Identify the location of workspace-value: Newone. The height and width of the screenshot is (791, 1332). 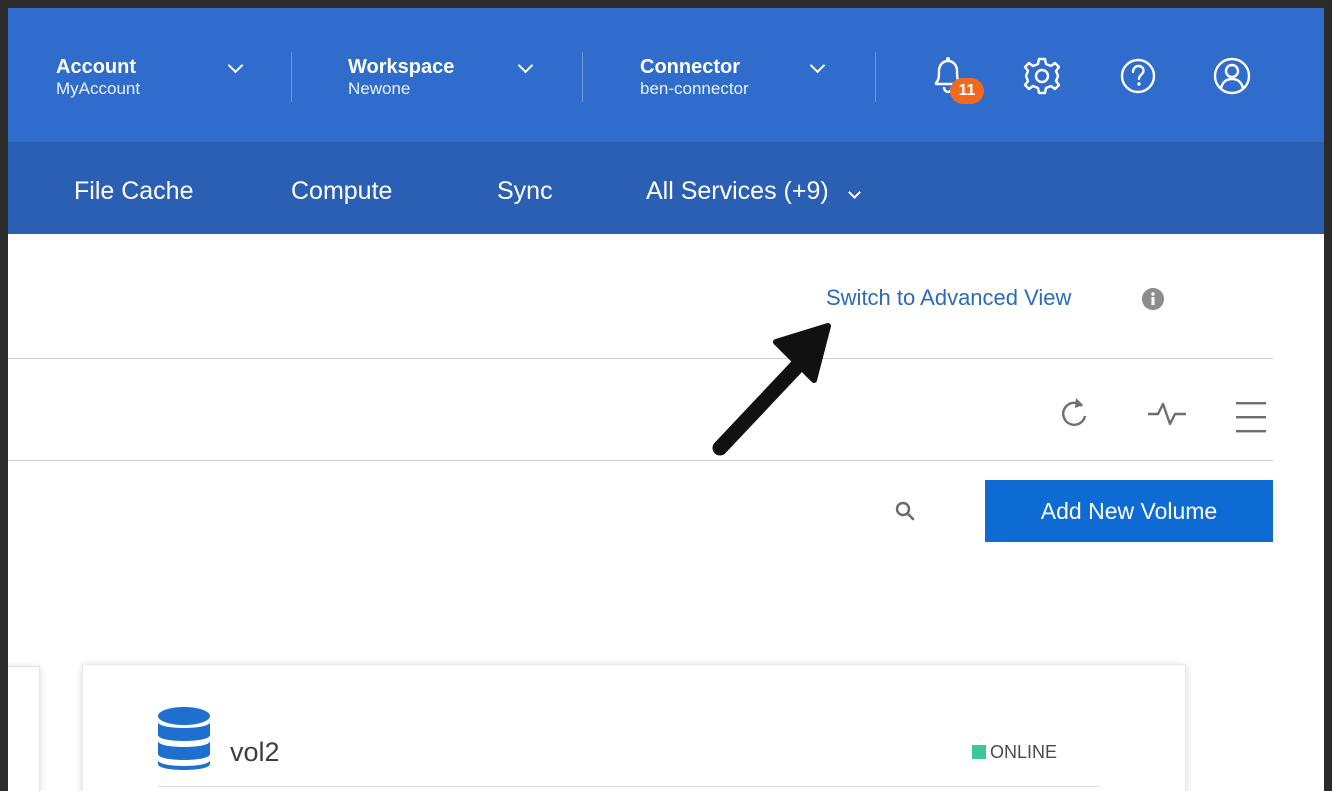
(379, 88).